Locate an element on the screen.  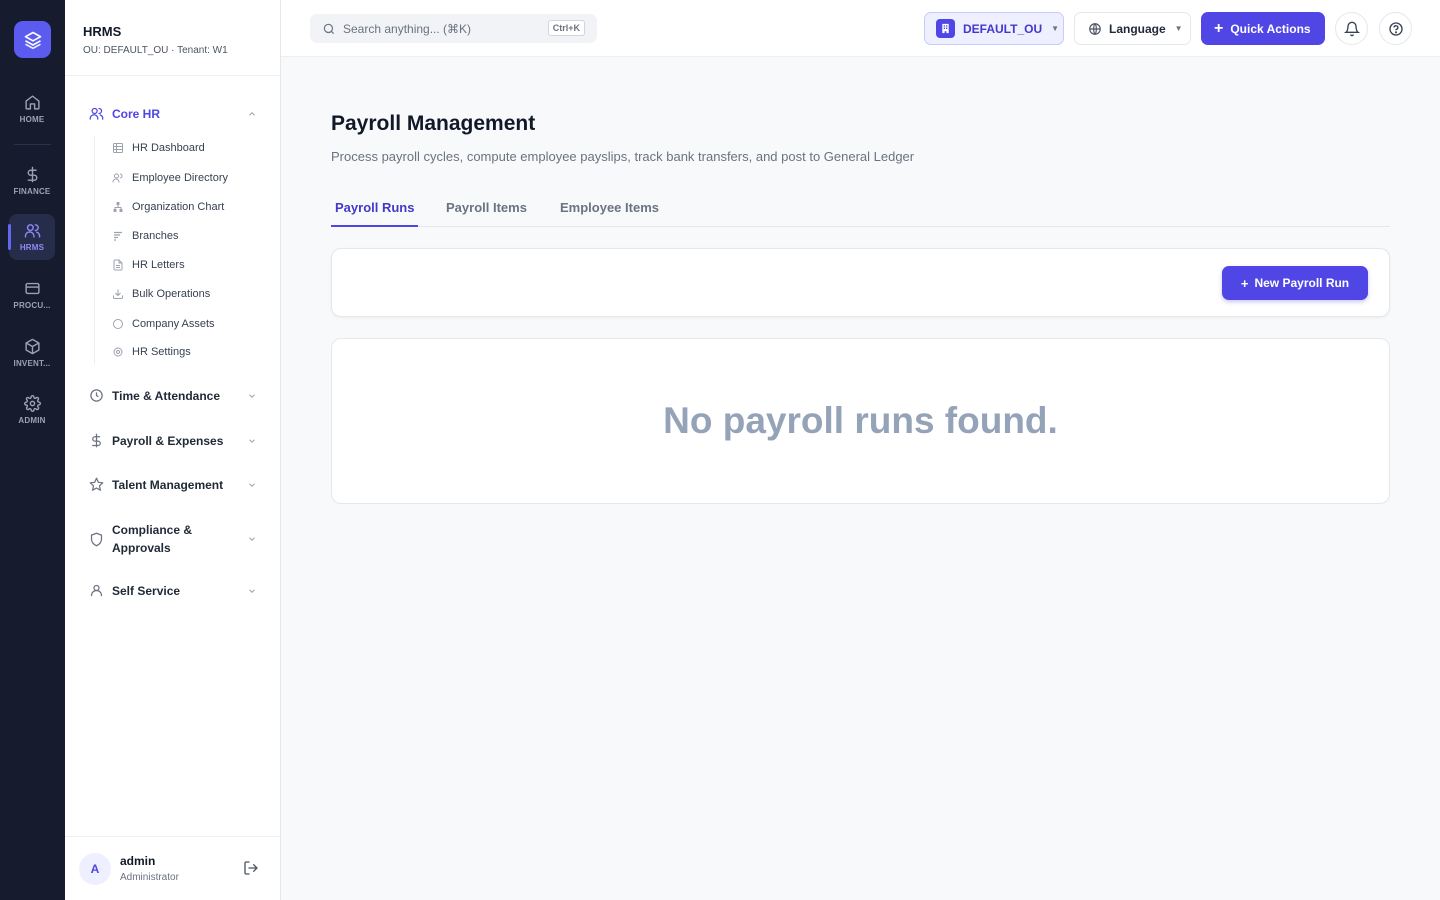
empty-state-message: No payroll runs found. is located at coordinates (860, 420).